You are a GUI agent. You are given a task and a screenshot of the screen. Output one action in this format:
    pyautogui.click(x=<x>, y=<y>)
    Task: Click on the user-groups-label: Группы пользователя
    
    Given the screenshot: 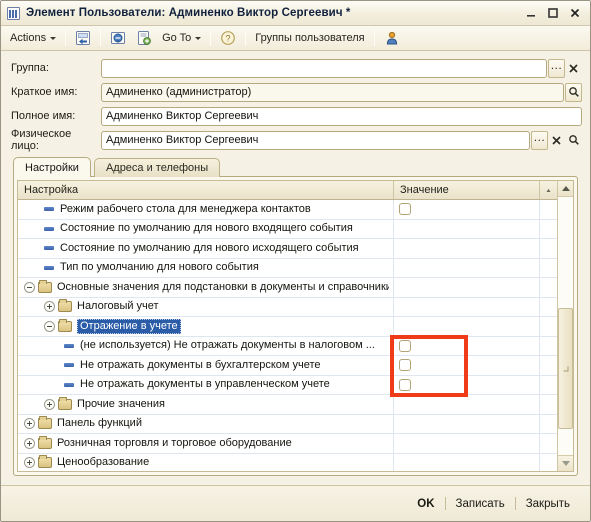 What is the action you would take?
    pyautogui.click(x=310, y=38)
    